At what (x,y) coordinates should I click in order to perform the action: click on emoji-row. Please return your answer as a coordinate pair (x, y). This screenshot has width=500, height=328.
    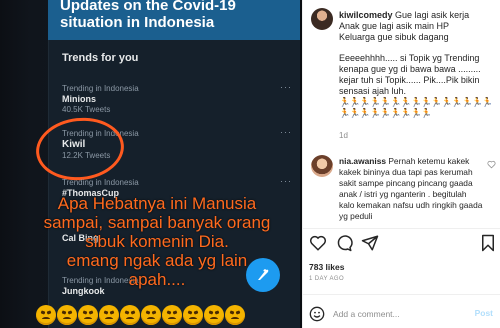
    Looking at the image, I should click on (140, 315).